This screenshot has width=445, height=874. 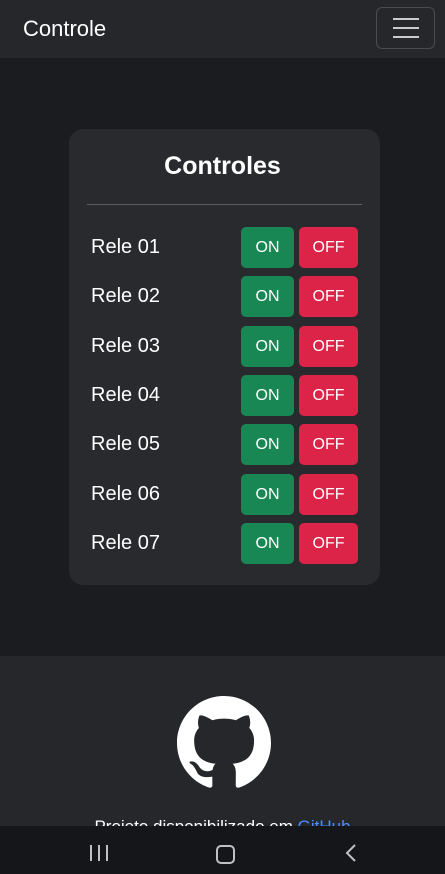 I want to click on relay-row: Rele 07 ON OFF, so click(x=222, y=543).